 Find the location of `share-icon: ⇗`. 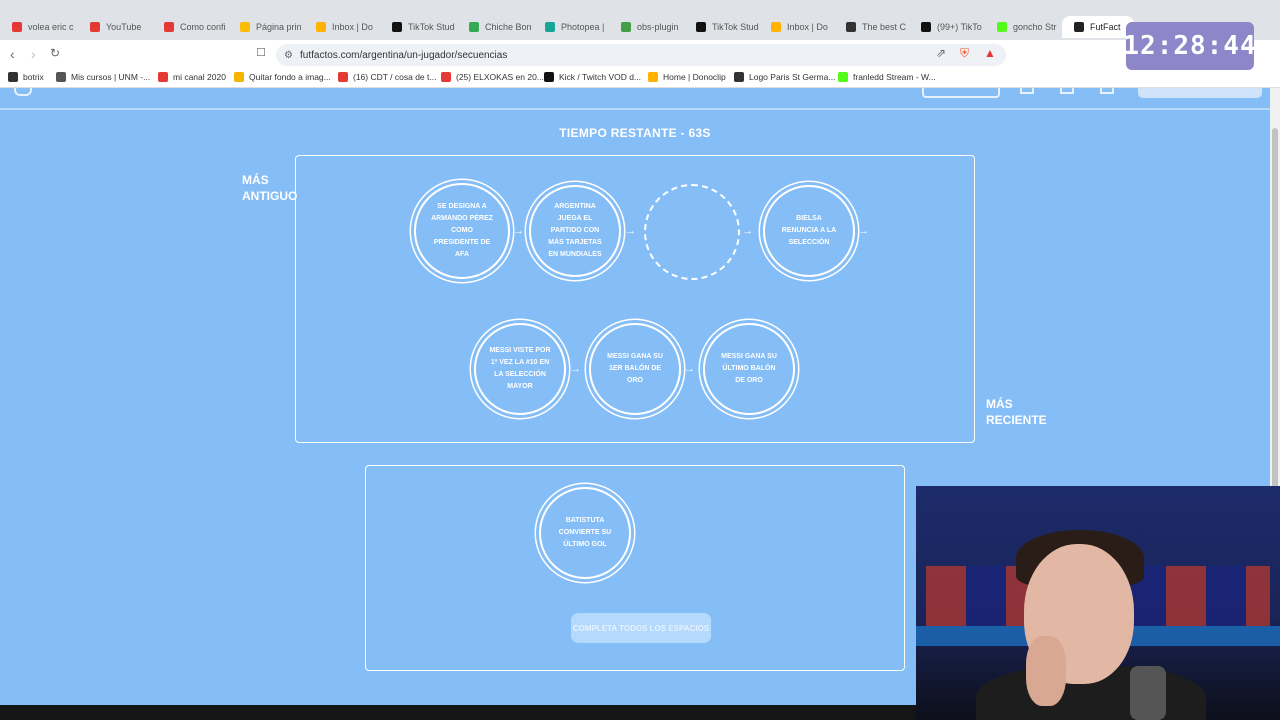

share-icon: ⇗ is located at coordinates (941, 53).